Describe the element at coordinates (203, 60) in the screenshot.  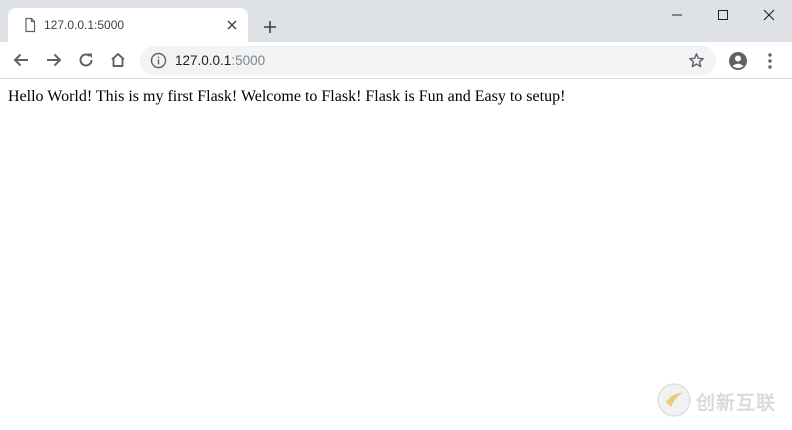
I see `url-host: 127.0.0.1` at that location.